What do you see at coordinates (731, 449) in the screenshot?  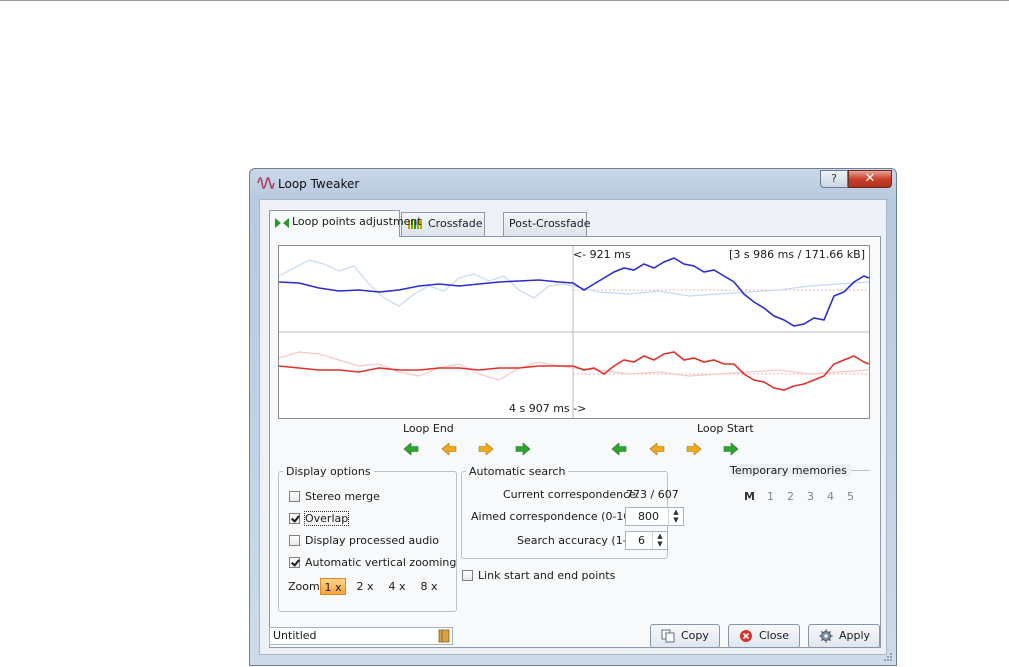 I see `loop-start-right-green-arrow-icon` at bounding box center [731, 449].